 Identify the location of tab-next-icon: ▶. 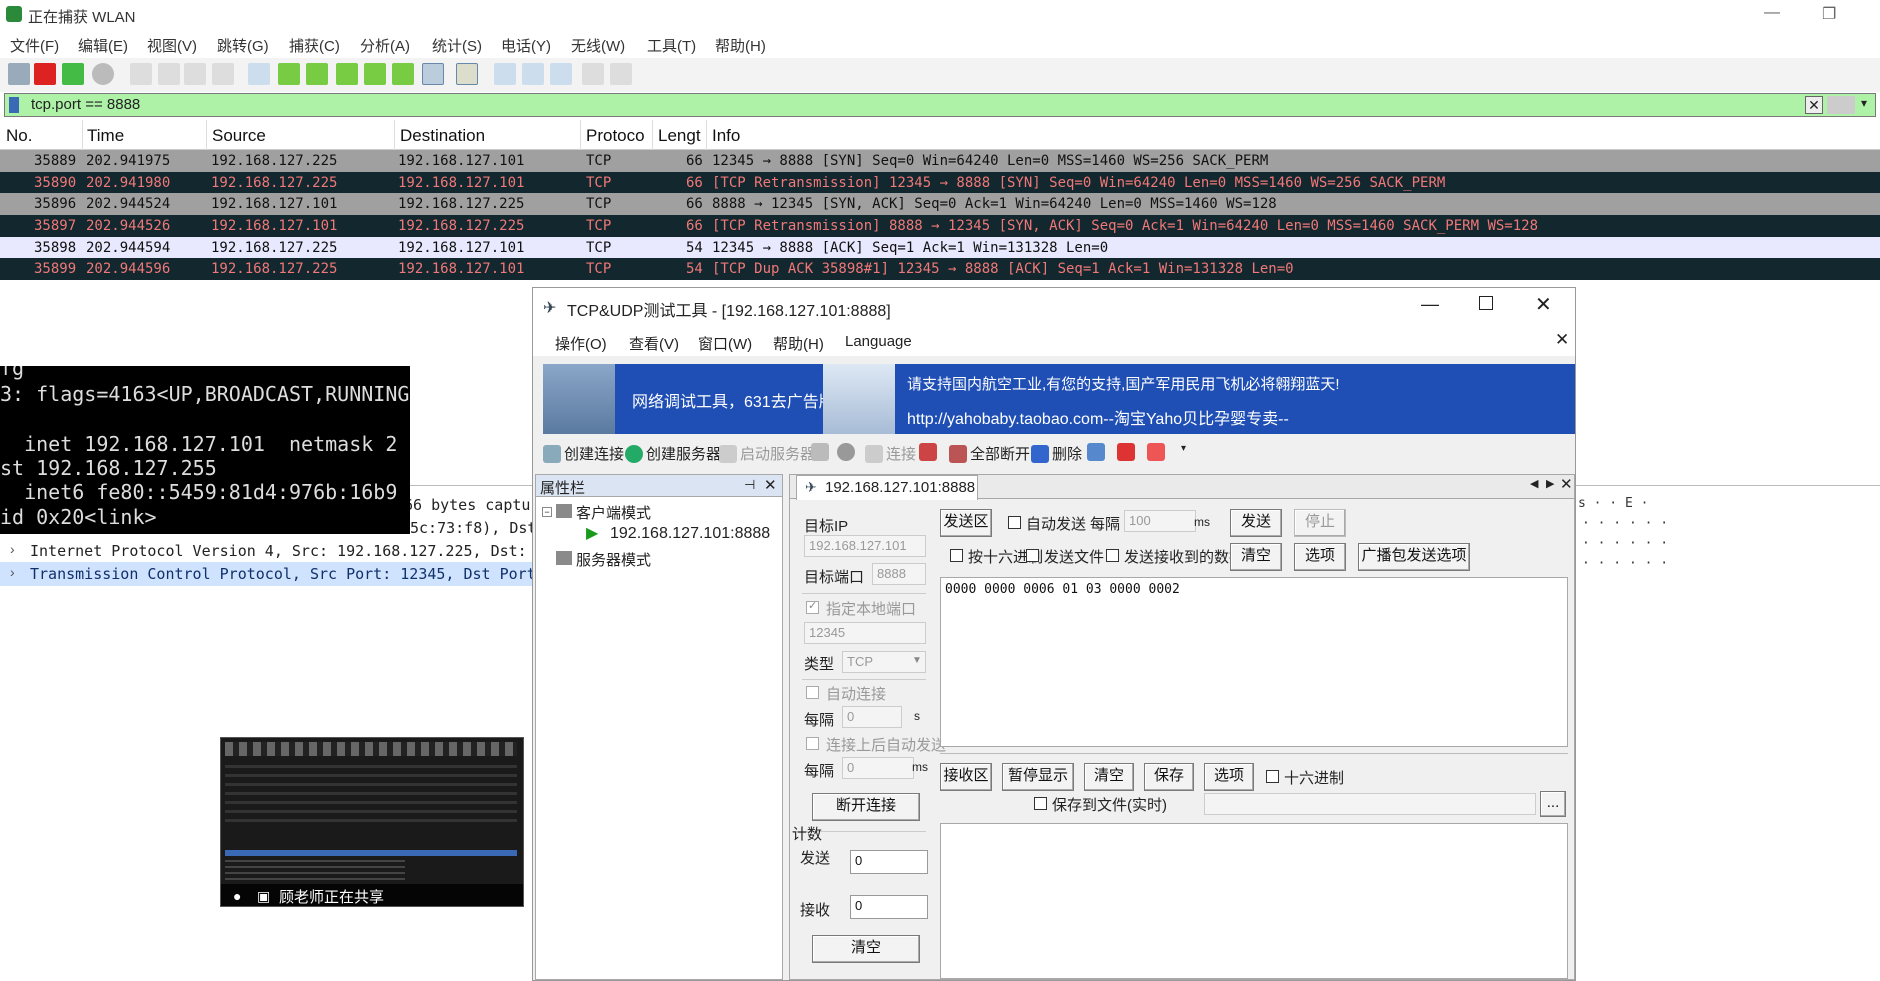
(1550, 483).